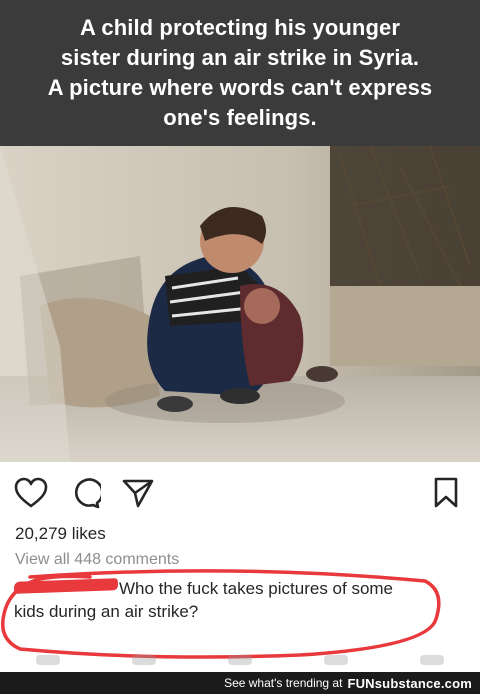 The image size is (480, 694). Describe the element at coordinates (66, 586) in the screenshot. I see `redacted-username` at that location.